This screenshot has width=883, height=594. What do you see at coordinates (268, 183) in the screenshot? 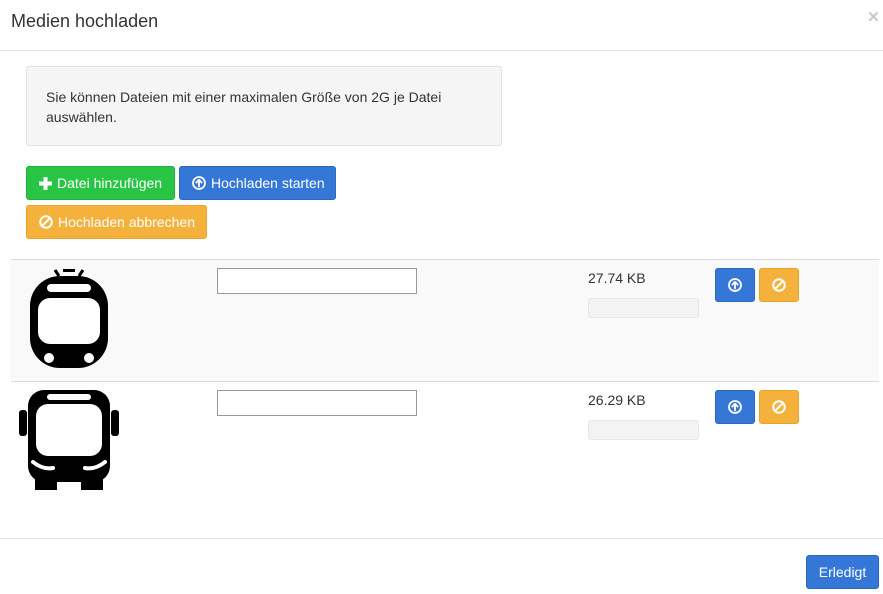
I see `start-upload-label: Hochladen starten` at bounding box center [268, 183].